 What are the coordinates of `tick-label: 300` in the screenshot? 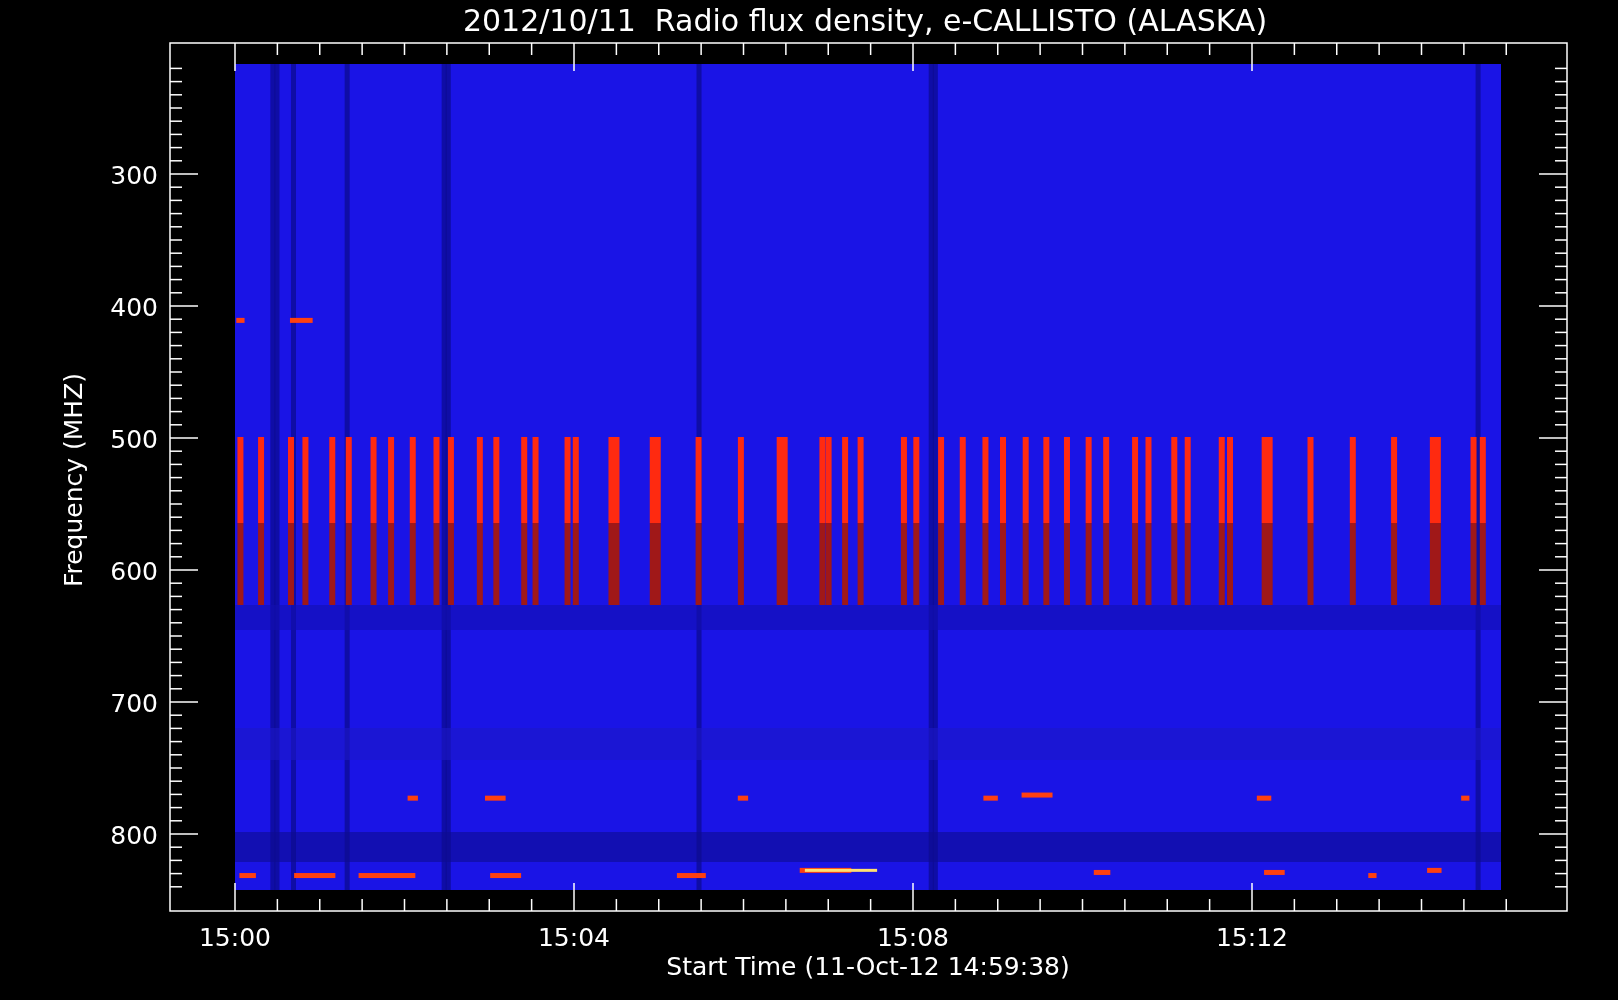 It's located at (134, 175).